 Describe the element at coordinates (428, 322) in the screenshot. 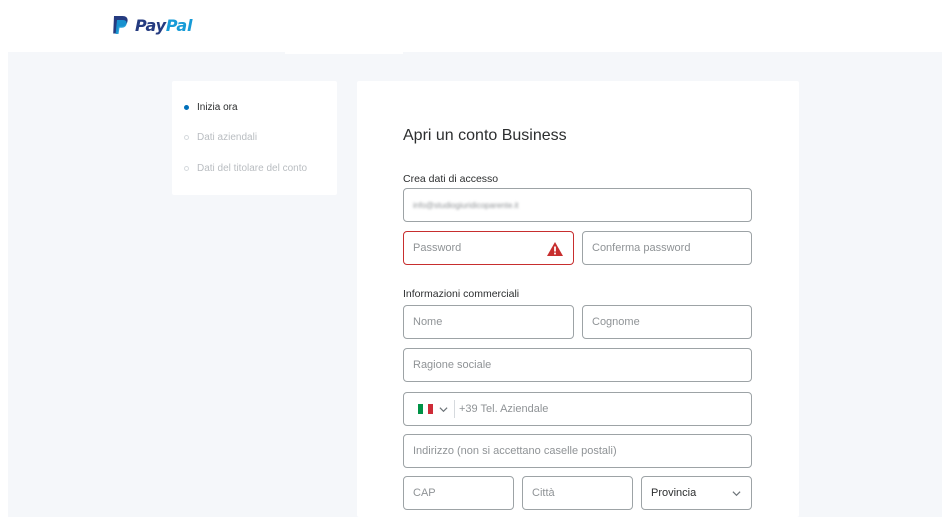

I see `first-name-placeholder: Nome` at that location.